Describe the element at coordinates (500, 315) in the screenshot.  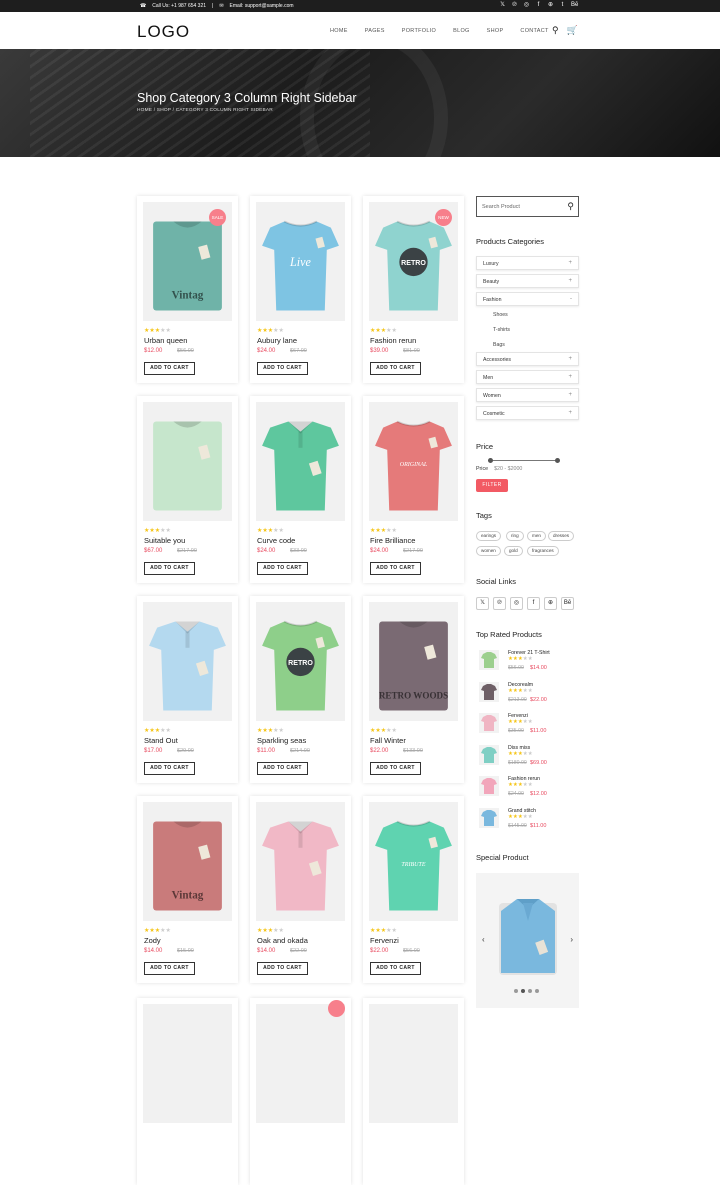
I see `subcategory-item: Shoes` at that location.